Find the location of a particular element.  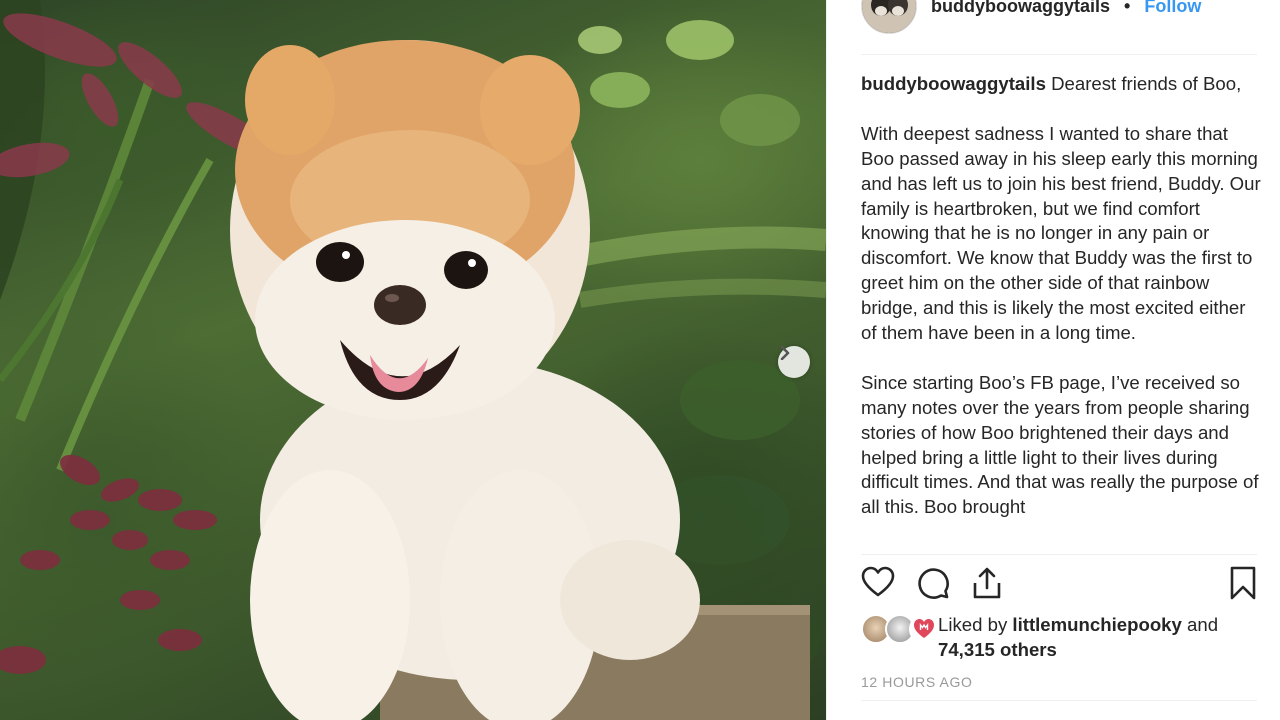

caption-intro-text: Dearest friends of Boo, is located at coordinates (1143, 83).